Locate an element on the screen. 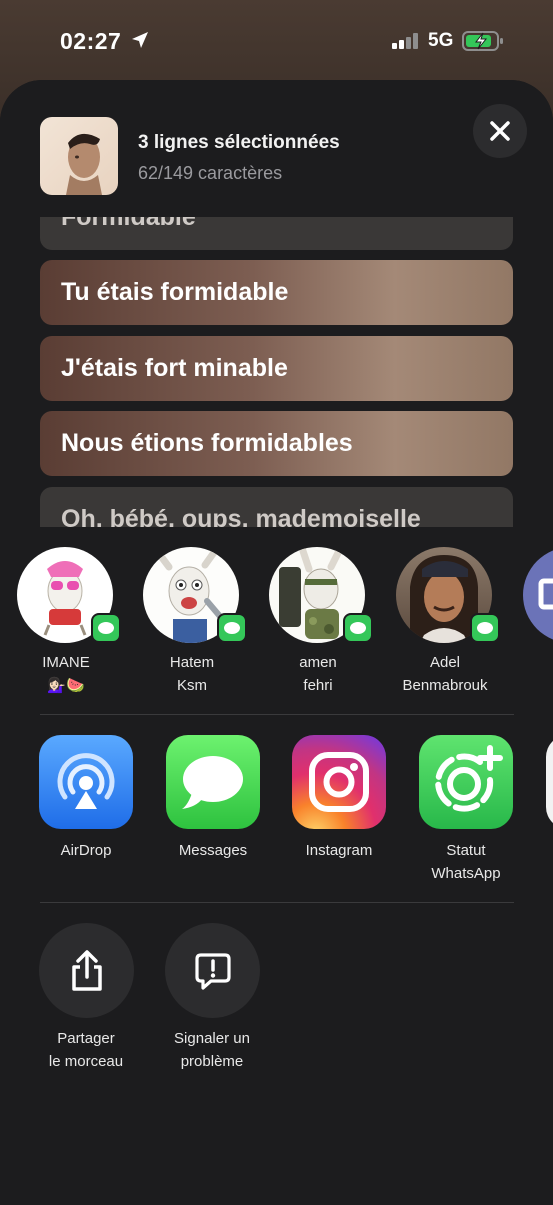 The width and height of the screenshot is (553, 1205). lyric-line-selected: J'étais fort minable is located at coordinates (276, 368).